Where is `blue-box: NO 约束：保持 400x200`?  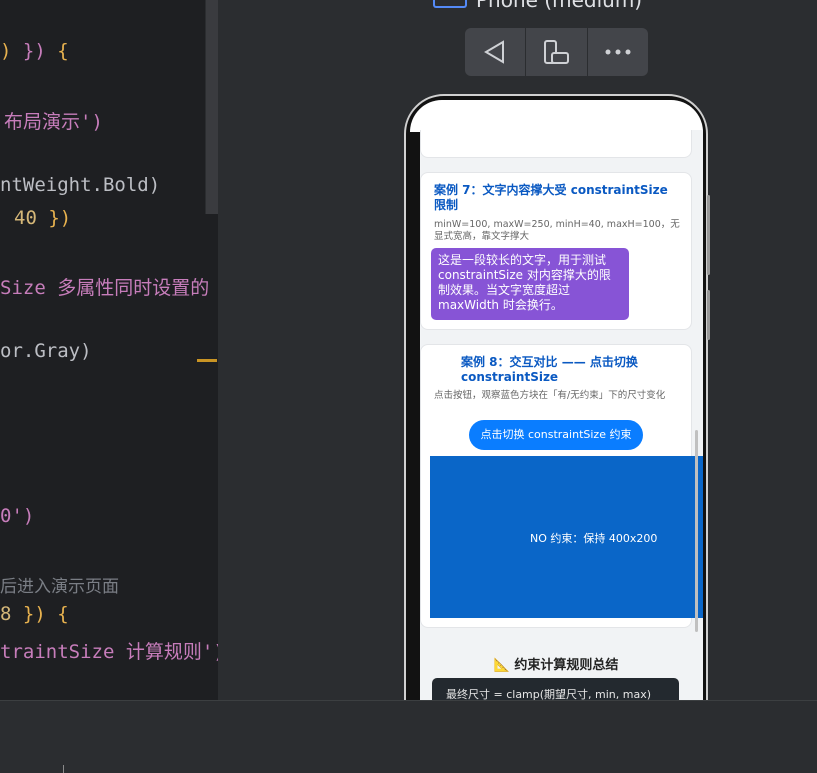
blue-box: NO 约束：保持 400x200 is located at coordinates (566, 537).